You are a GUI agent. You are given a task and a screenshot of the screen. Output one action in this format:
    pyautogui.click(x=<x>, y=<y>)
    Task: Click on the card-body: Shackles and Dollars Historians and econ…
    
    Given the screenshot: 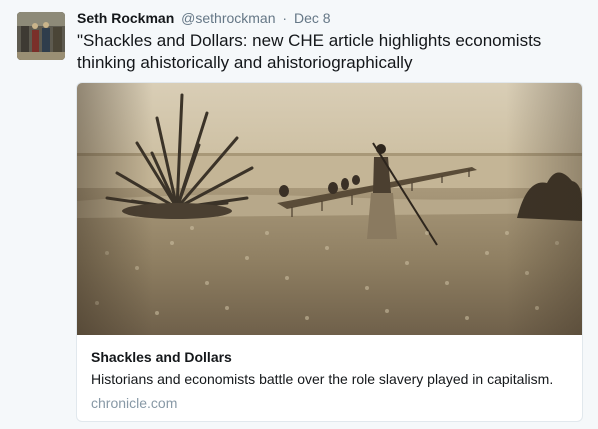 What is the action you would take?
    pyautogui.click(x=331, y=380)
    